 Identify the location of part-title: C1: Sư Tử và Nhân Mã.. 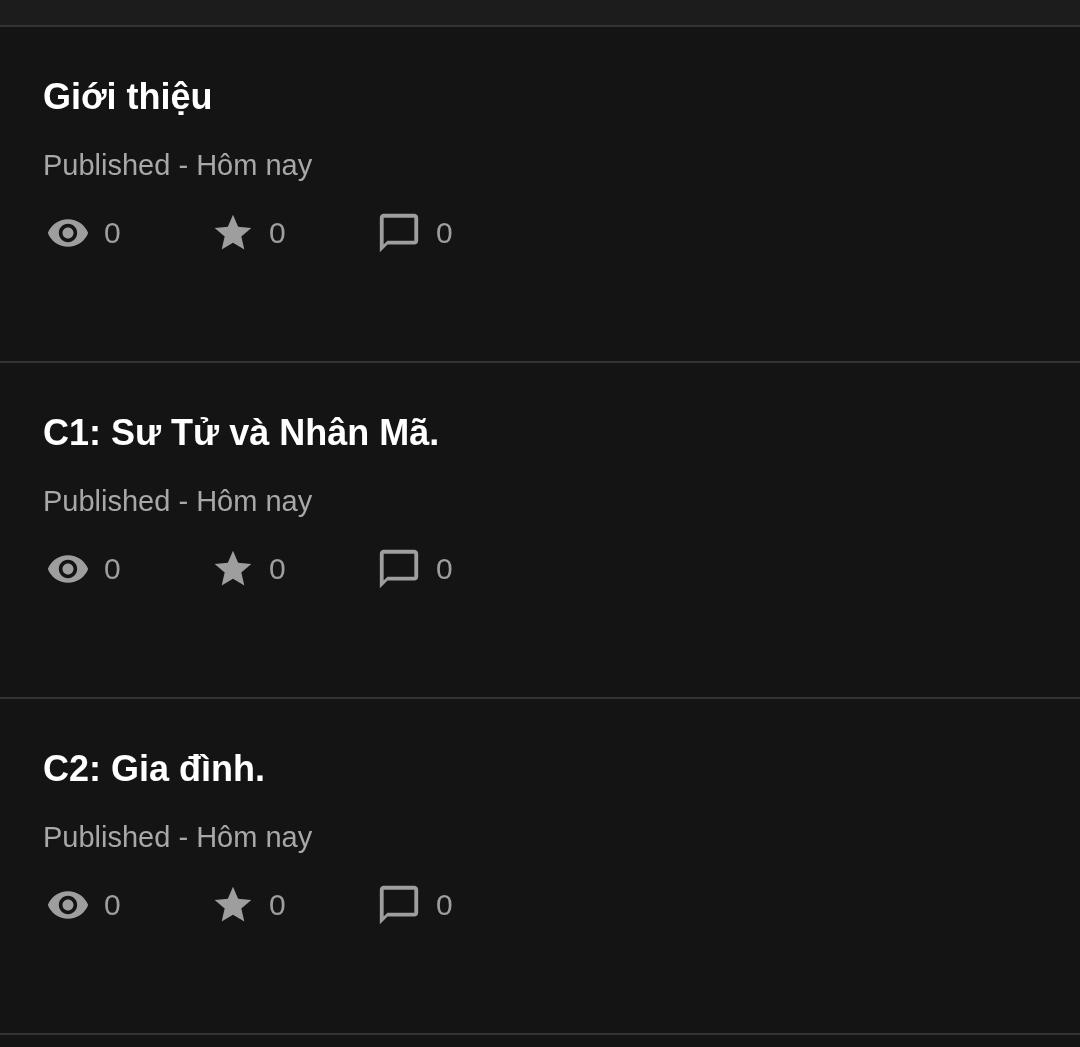
(242, 433).